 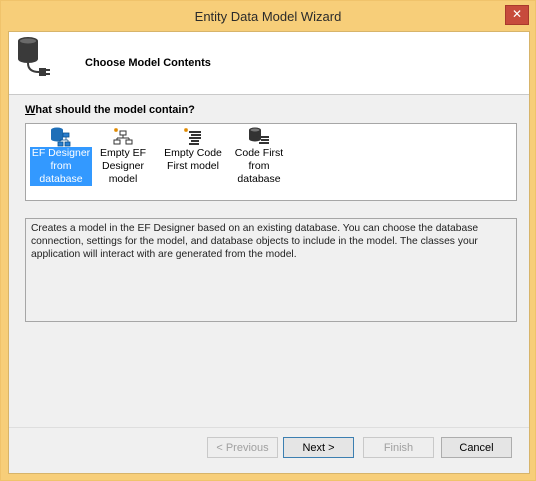 What do you see at coordinates (34, 56) in the screenshot?
I see `database-plug-icon` at bounding box center [34, 56].